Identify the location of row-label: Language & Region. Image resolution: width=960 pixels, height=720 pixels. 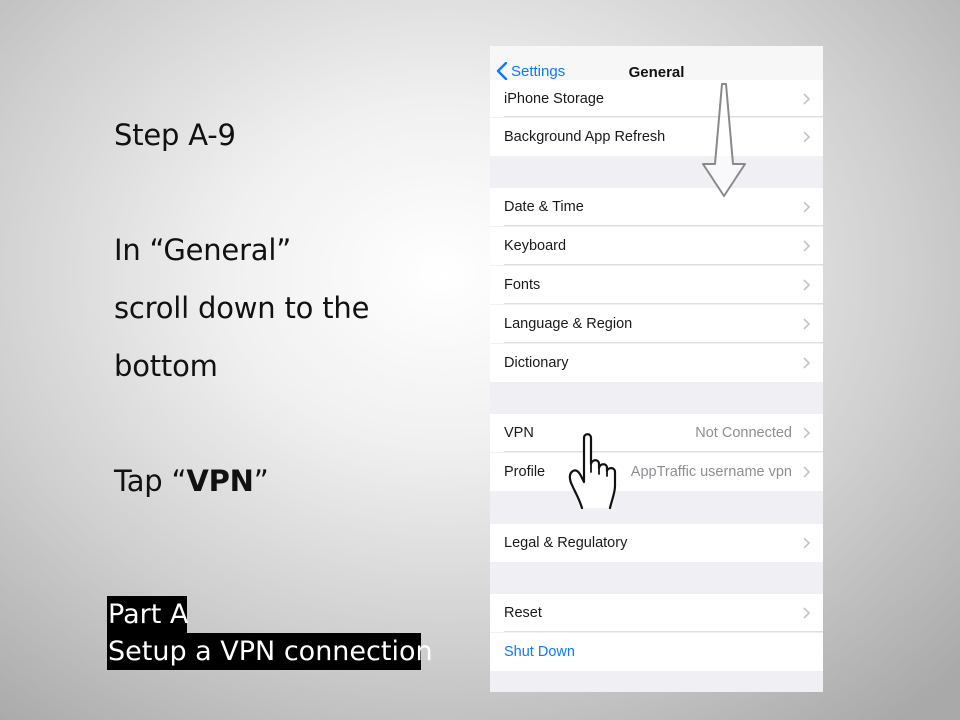
(568, 324).